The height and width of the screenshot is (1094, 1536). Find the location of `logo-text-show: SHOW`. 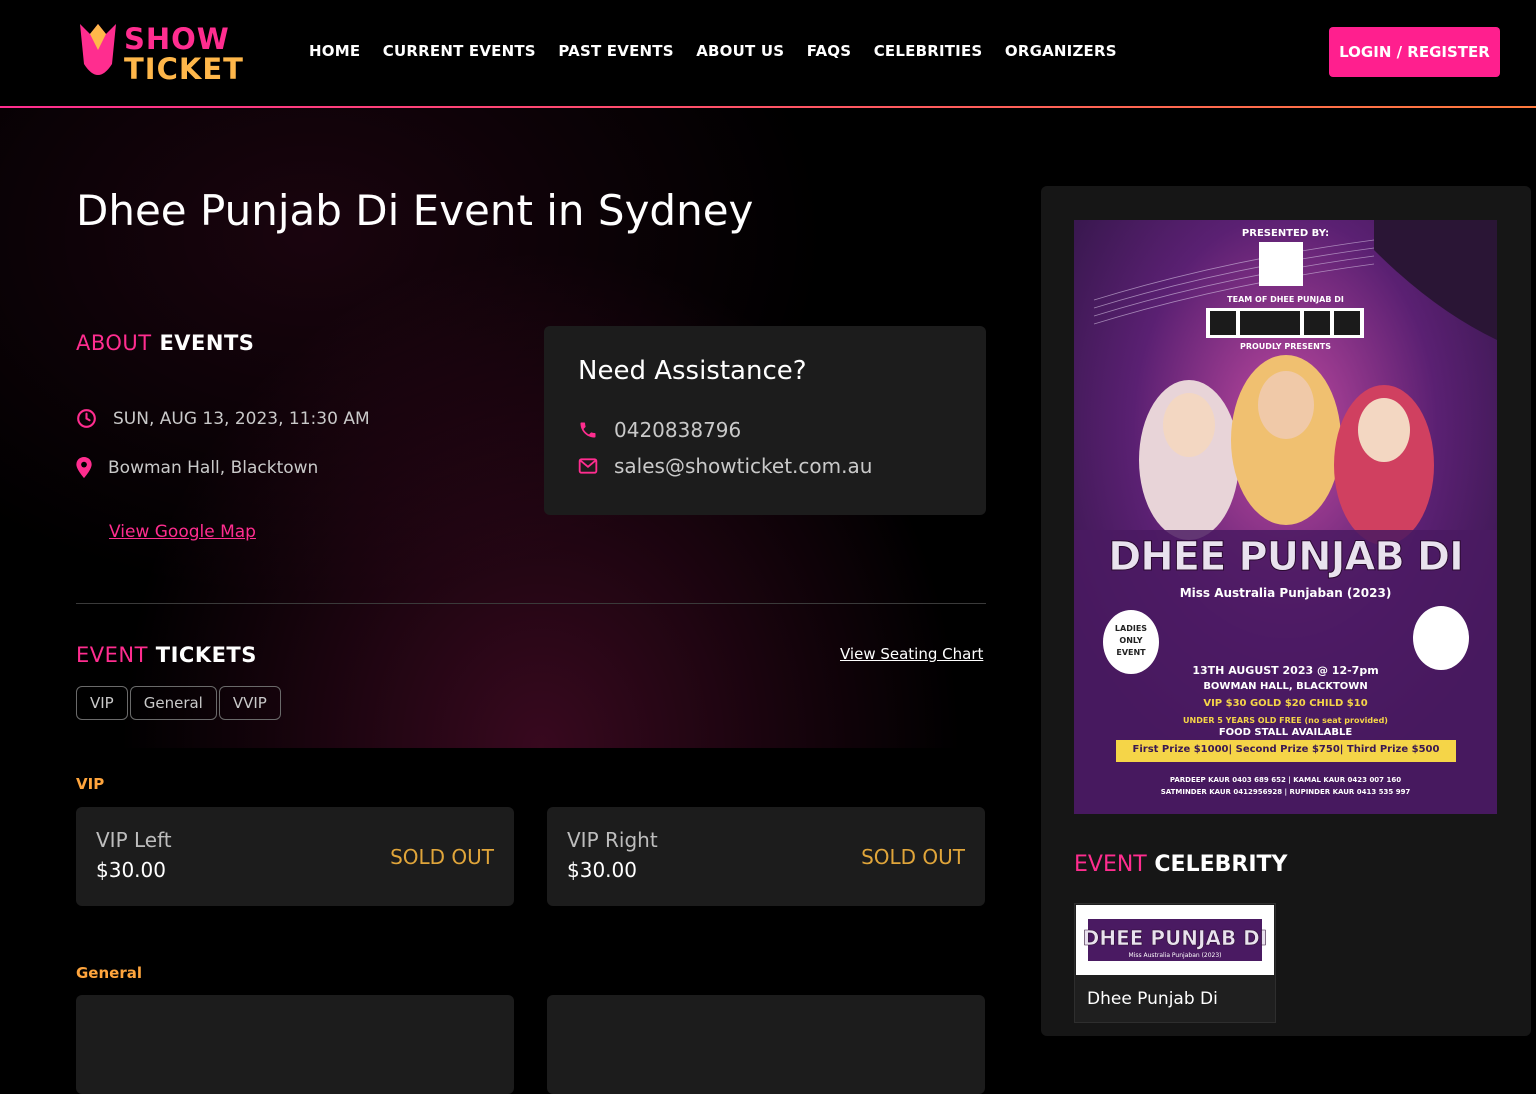

logo-text-show: SHOW is located at coordinates (177, 39).